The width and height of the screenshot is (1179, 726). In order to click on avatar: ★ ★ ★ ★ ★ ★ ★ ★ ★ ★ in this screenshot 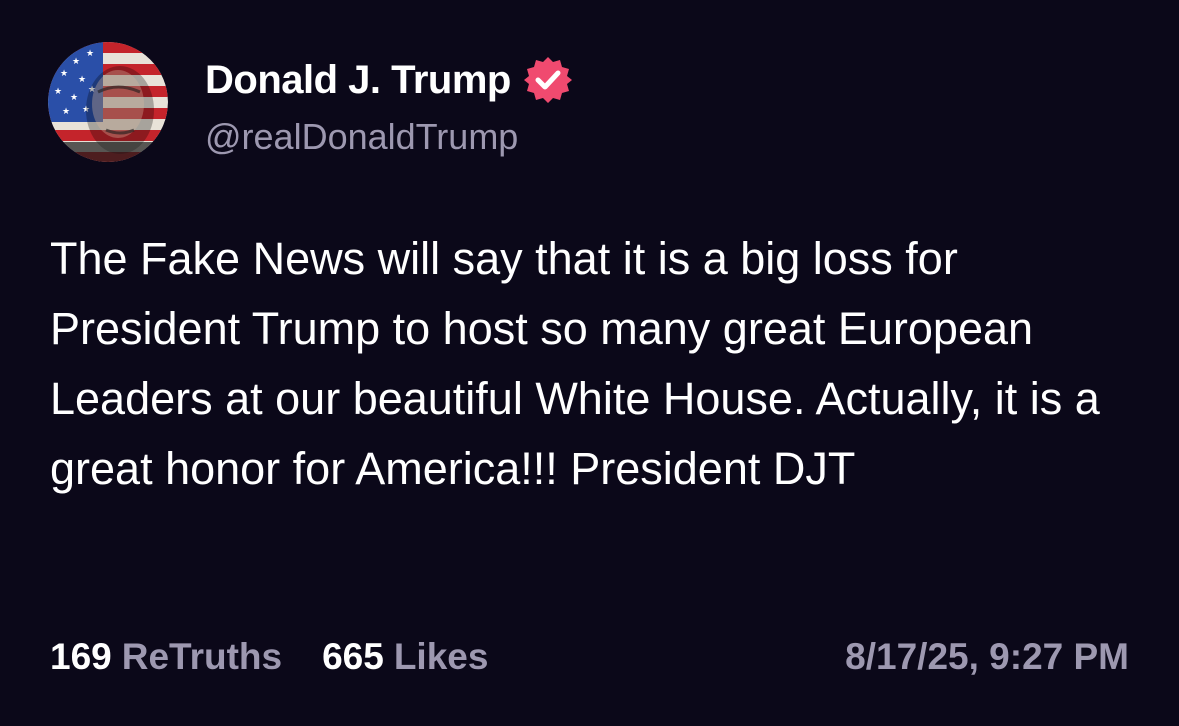, I will do `click(108, 102)`.